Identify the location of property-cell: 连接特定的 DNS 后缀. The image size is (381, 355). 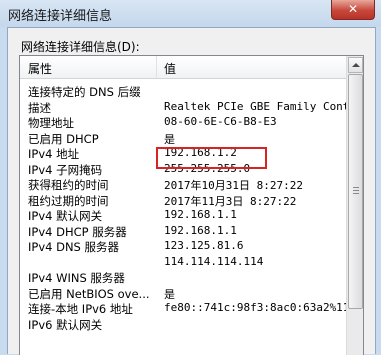
(84, 92).